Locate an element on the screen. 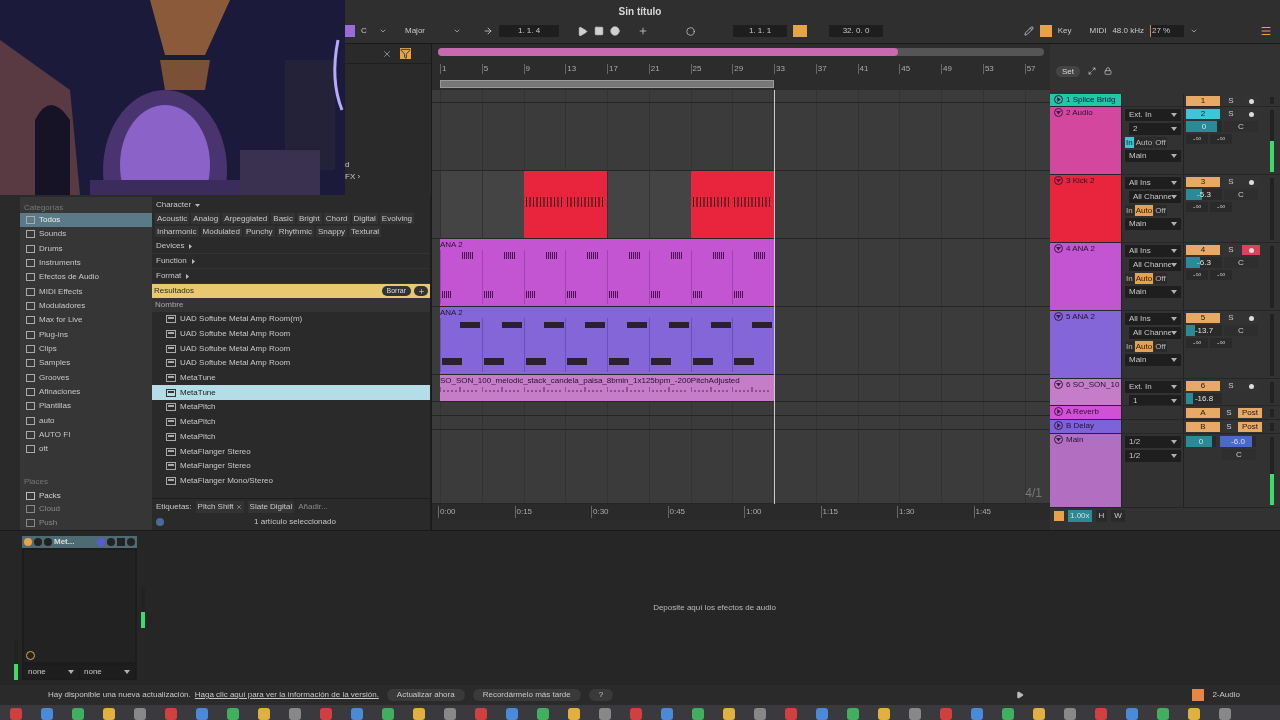 Image resolution: width=1280 pixels, height=720 pixels. tag-chip: Inharmonic is located at coordinates (177, 231).